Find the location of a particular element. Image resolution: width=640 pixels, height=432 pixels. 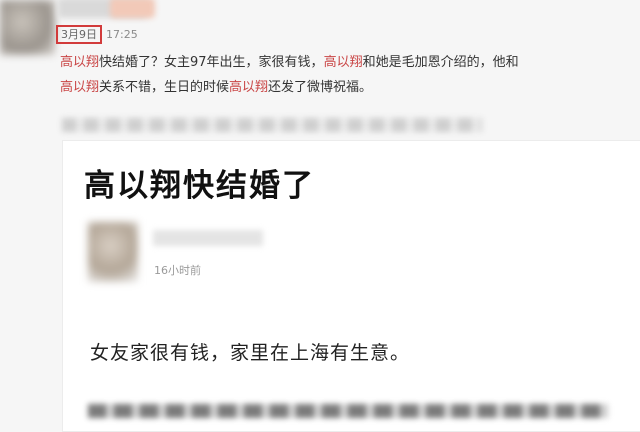

post-meta: 3月9日 17:25 is located at coordinates (97, 34).